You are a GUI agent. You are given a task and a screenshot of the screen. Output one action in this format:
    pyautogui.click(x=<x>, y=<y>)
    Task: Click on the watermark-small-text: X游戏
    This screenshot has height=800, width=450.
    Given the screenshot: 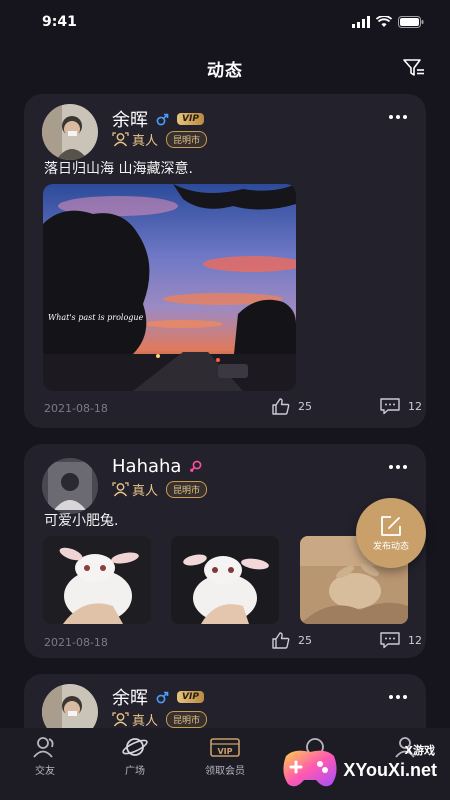 What is the action you would take?
    pyautogui.click(x=419, y=750)
    